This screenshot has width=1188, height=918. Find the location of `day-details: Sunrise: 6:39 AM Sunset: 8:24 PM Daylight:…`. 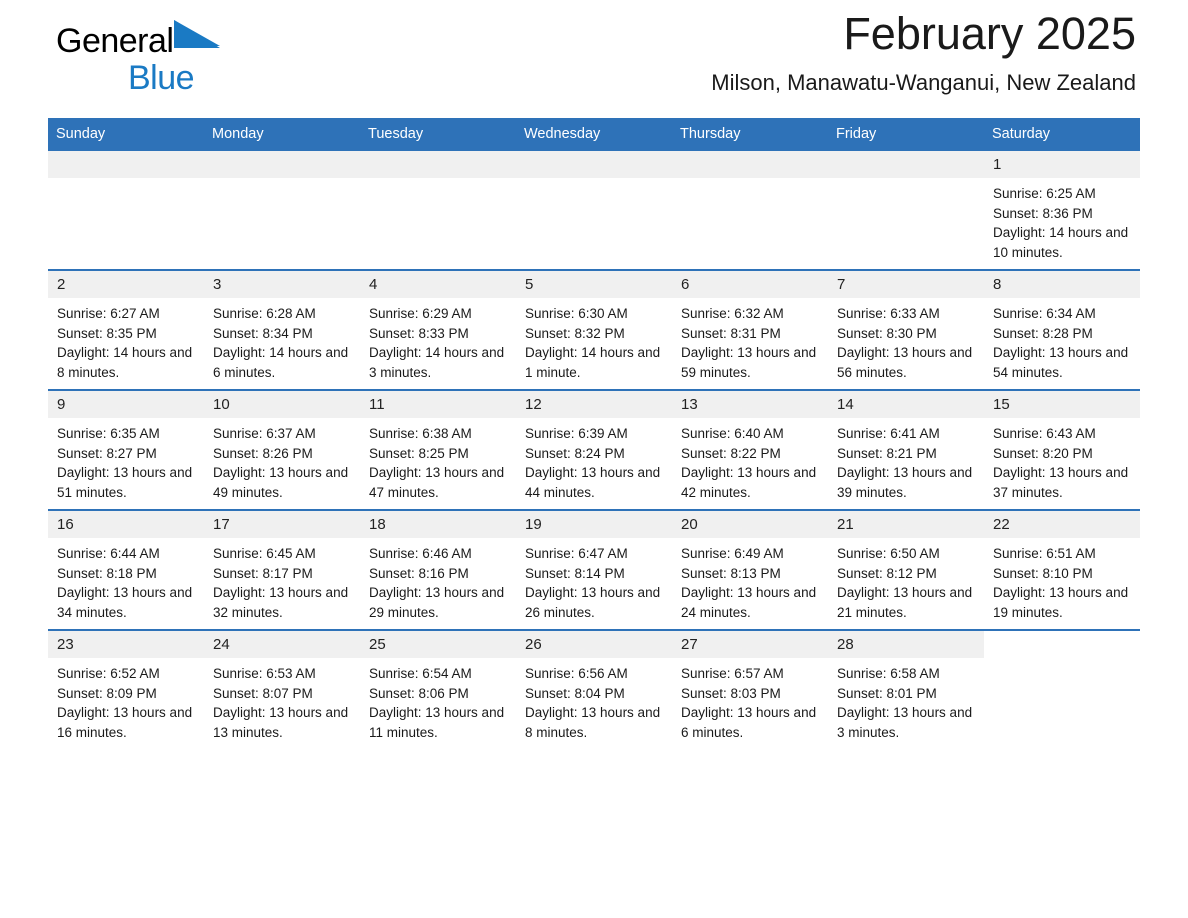

day-details: Sunrise: 6:39 AM Sunset: 8:24 PM Daylight:… is located at coordinates (594, 460).